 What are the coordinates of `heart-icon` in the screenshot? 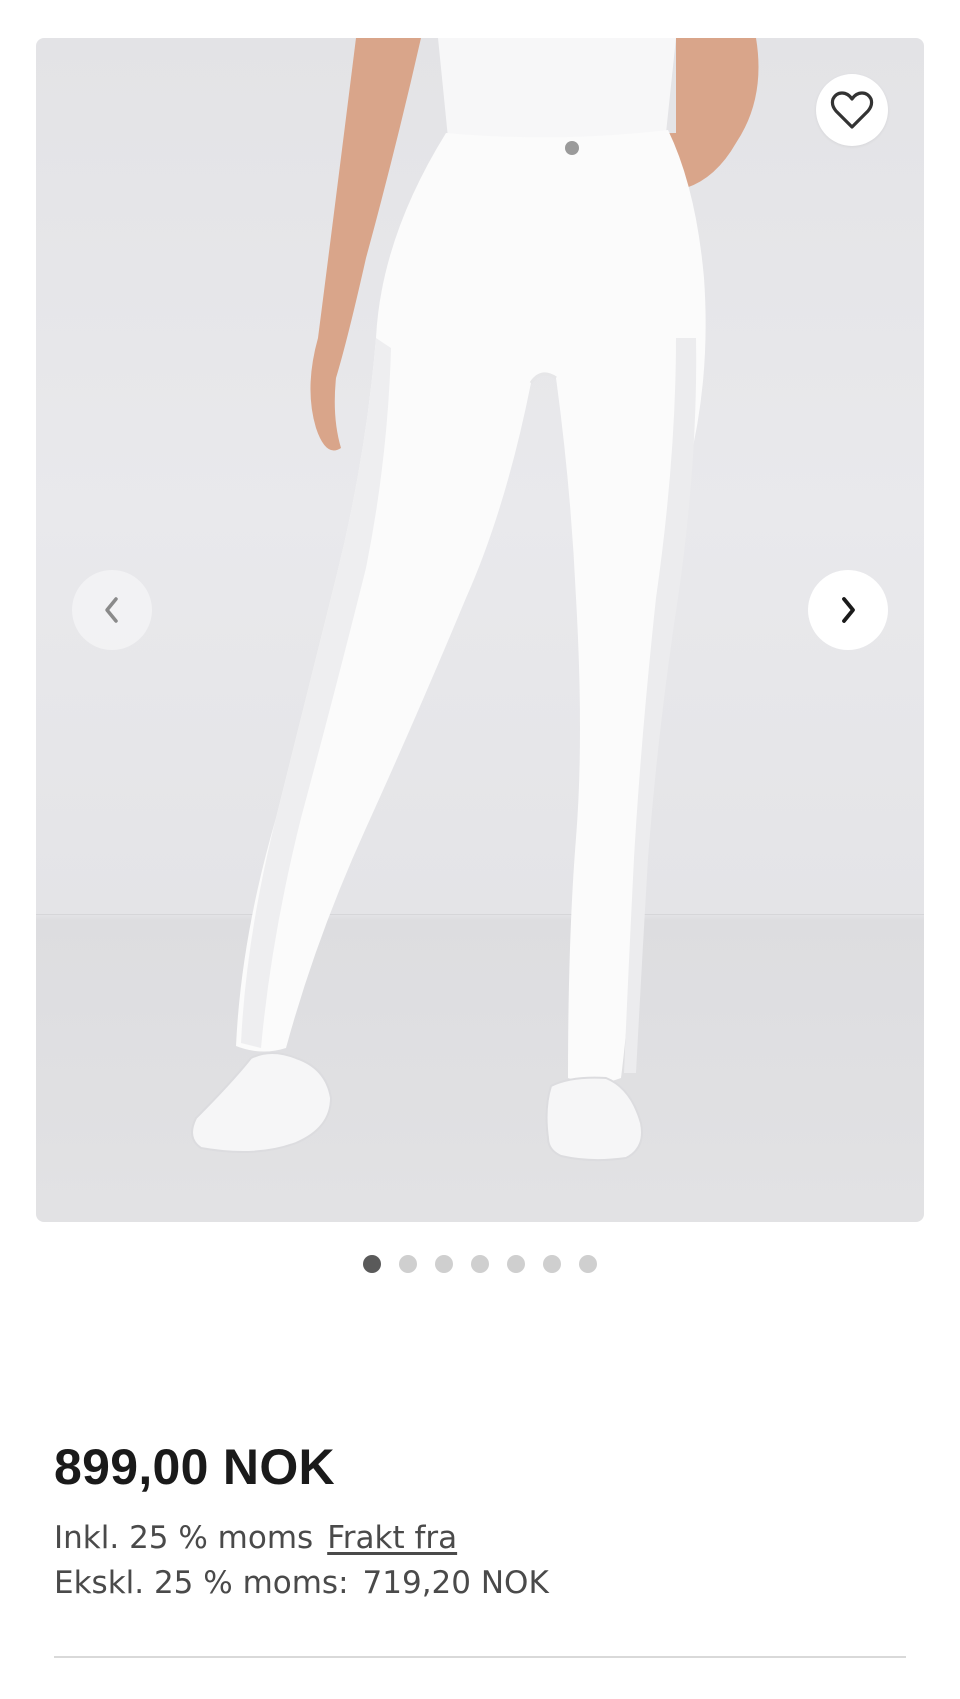 It's located at (852, 110).